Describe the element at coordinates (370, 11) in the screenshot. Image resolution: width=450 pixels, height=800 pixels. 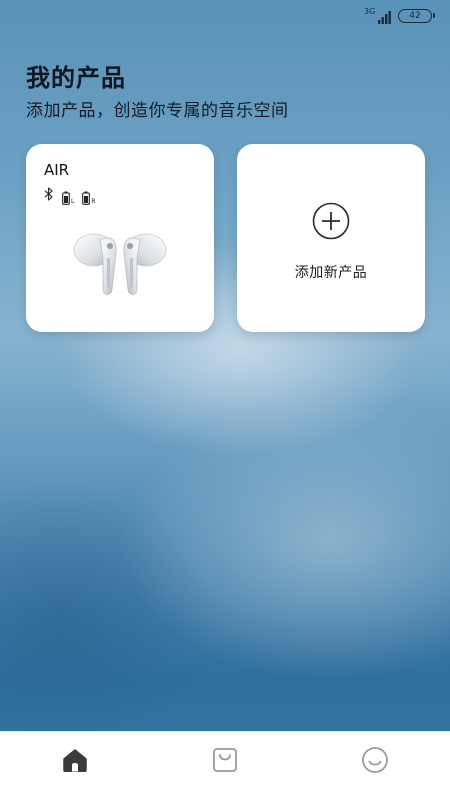
I see `network-type: 3G` at that location.